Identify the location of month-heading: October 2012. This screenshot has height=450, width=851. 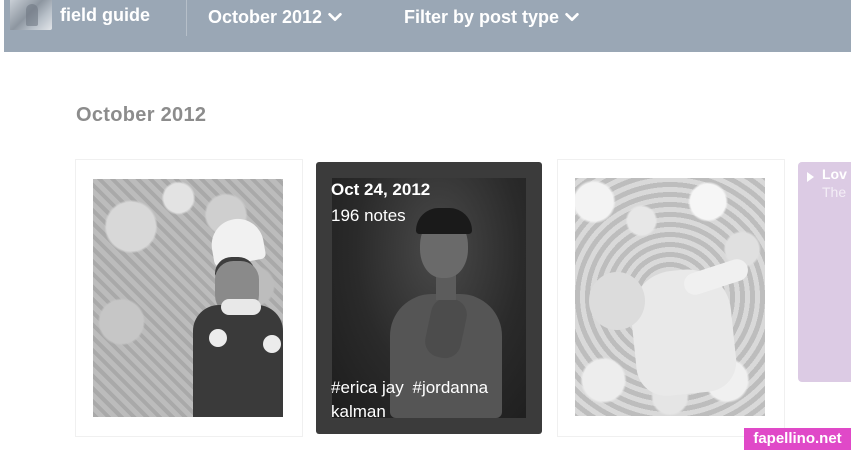
(141, 115).